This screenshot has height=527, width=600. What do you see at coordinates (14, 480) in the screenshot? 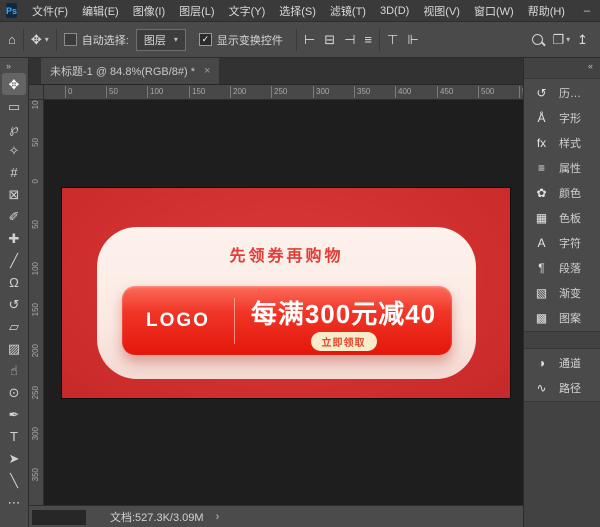
I see `line-tool: ╲` at bounding box center [14, 480].